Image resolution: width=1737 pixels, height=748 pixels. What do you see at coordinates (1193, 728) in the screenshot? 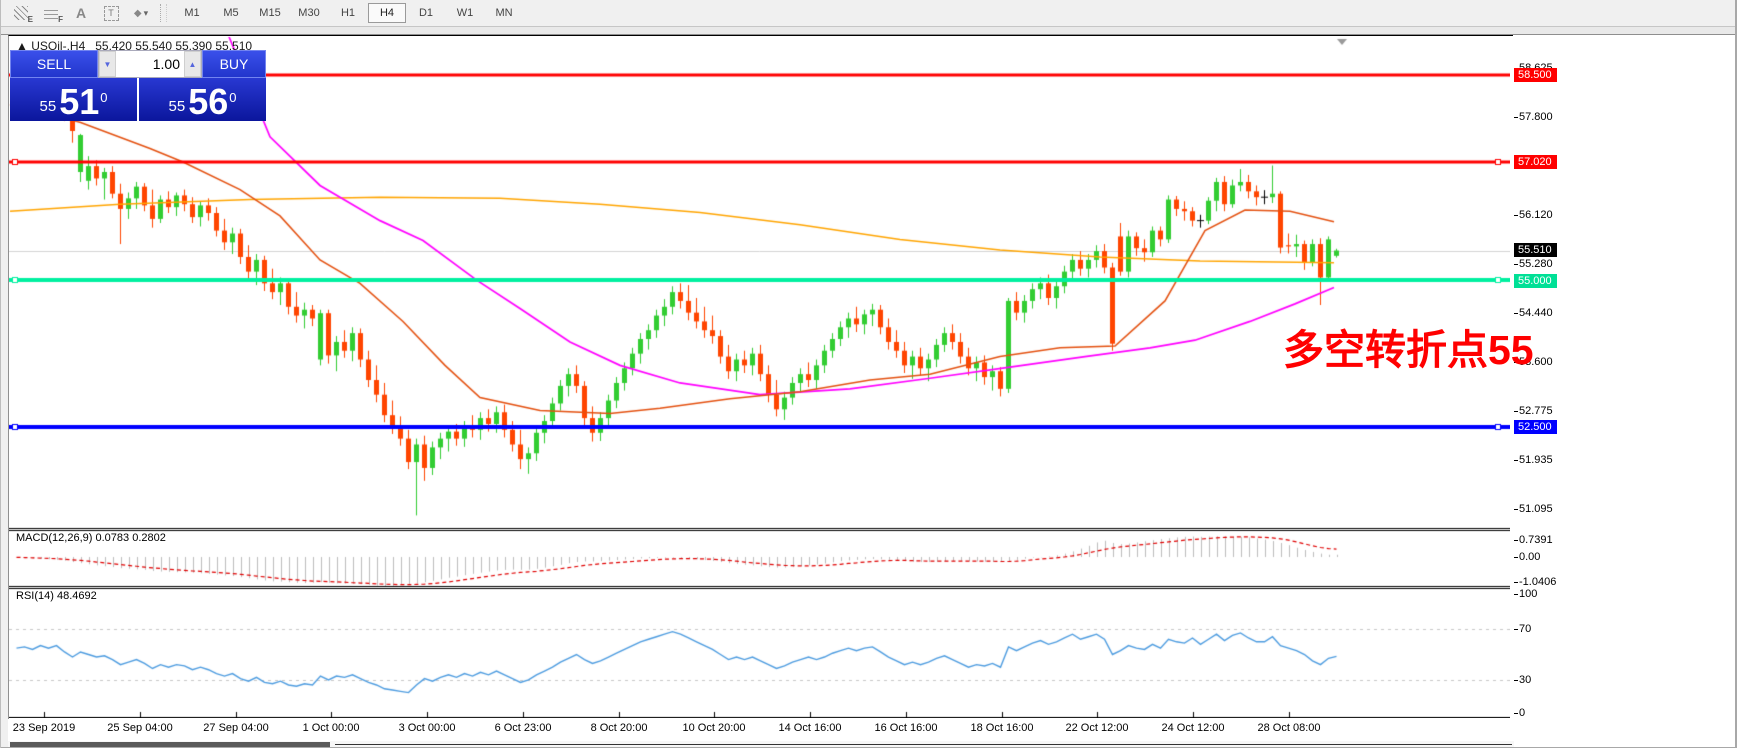
I see `date-label: 24 Oct 12:00` at bounding box center [1193, 728].